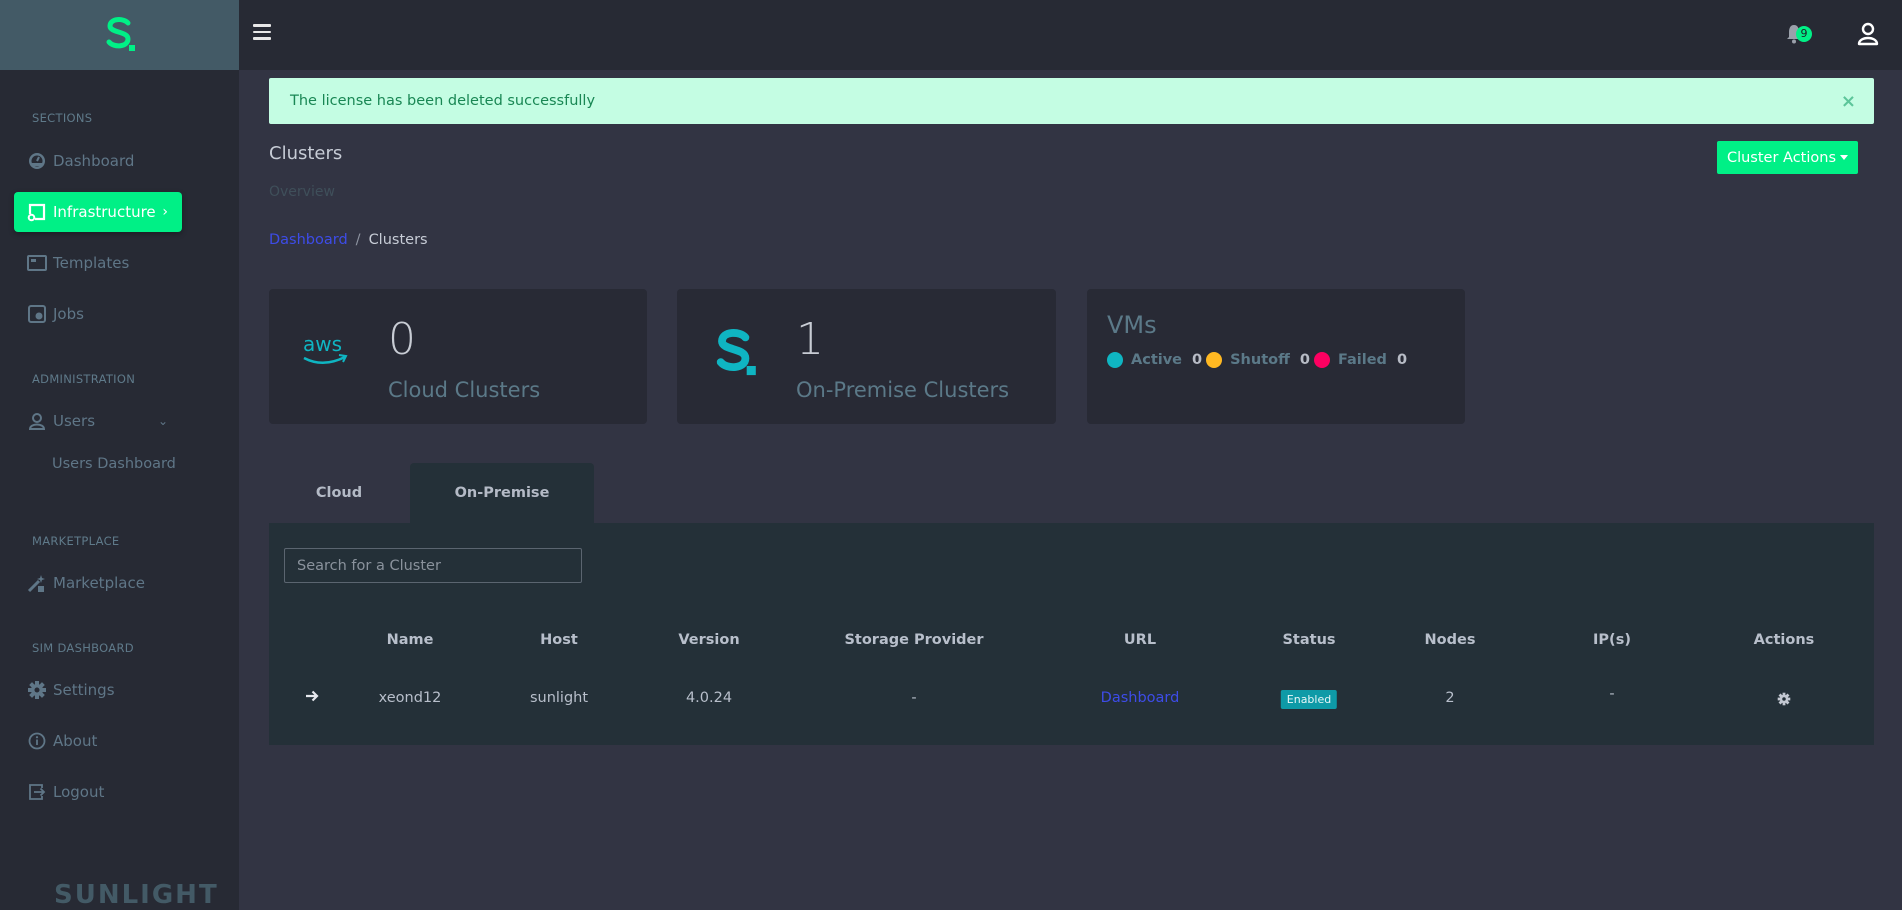 Image resolution: width=1902 pixels, height=910 pixels. What do you see at coordinates (308, 240) in the screenshot?
I see `breadcrumb-dashboard-link: Dashboard` at bounding box center [308, 240].